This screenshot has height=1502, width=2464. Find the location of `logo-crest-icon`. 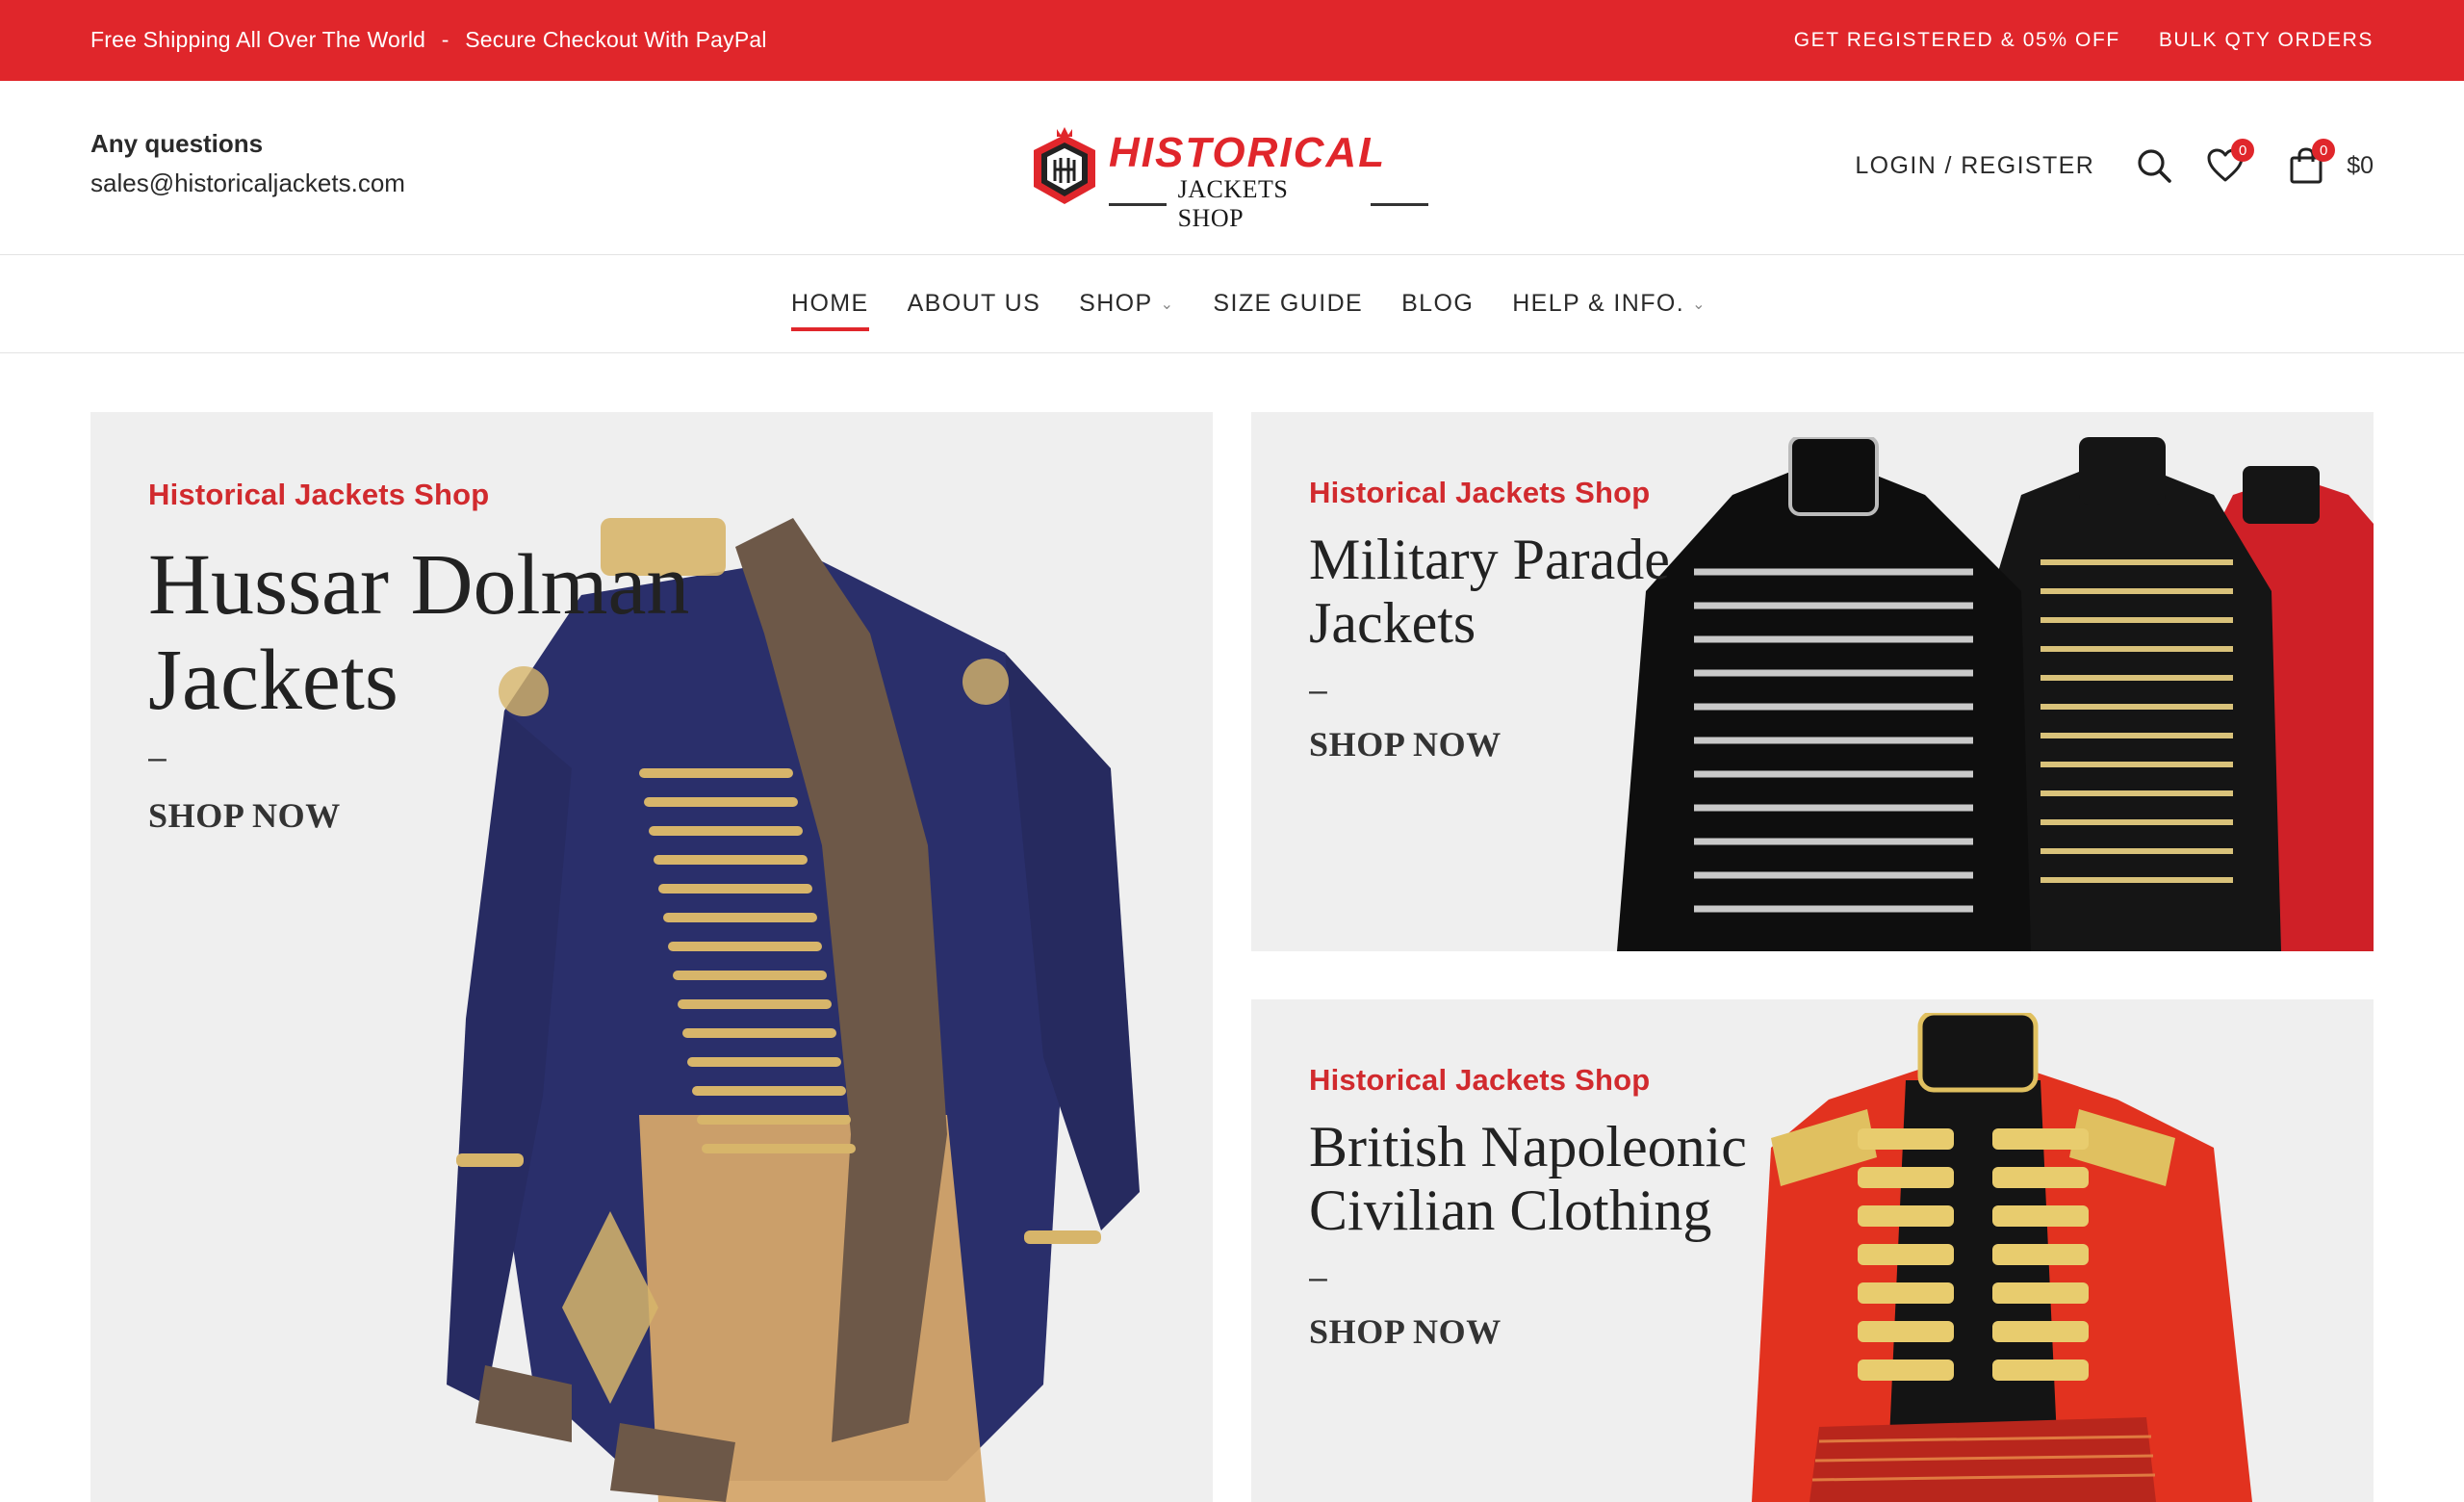

logo-crest-icon is located at coordinates (1064, 165).